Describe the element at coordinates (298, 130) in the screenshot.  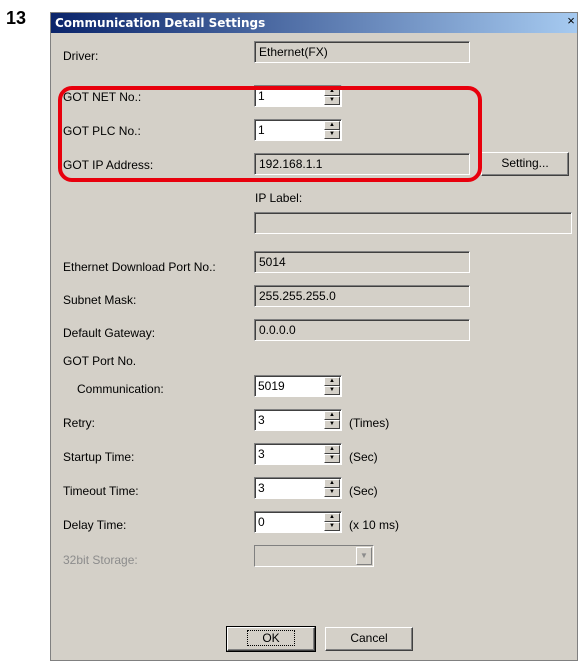
I see `got-plc-no-spinner: 1 ▲ ▼` at that location.